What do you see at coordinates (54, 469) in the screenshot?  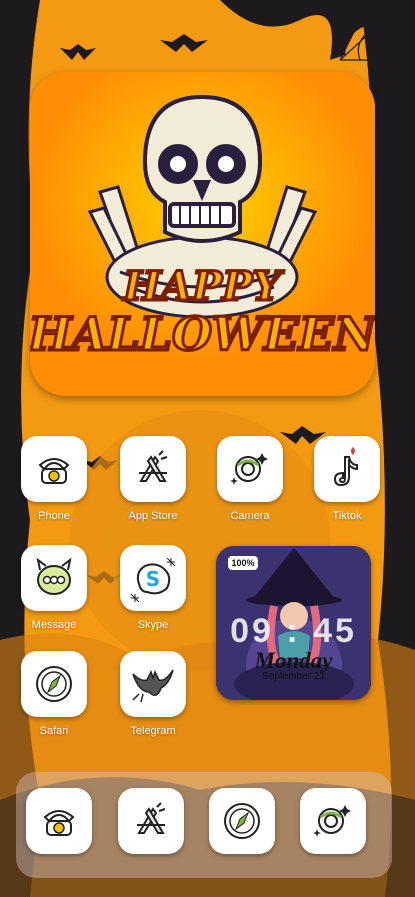 I see `phone-icon` at bounding box center [54, 469].